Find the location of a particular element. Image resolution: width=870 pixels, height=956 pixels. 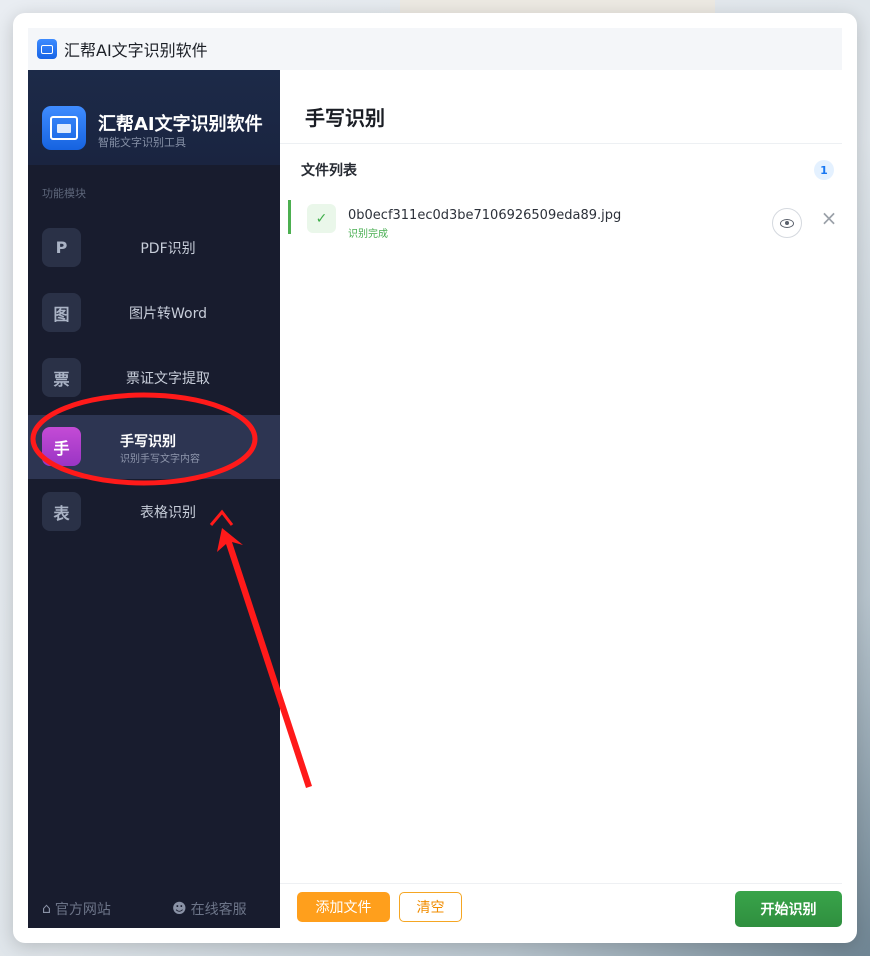

sidebar-footer: ⌂ 官方网站 ☻ 在线客服 is located at coordinates (154, 907).